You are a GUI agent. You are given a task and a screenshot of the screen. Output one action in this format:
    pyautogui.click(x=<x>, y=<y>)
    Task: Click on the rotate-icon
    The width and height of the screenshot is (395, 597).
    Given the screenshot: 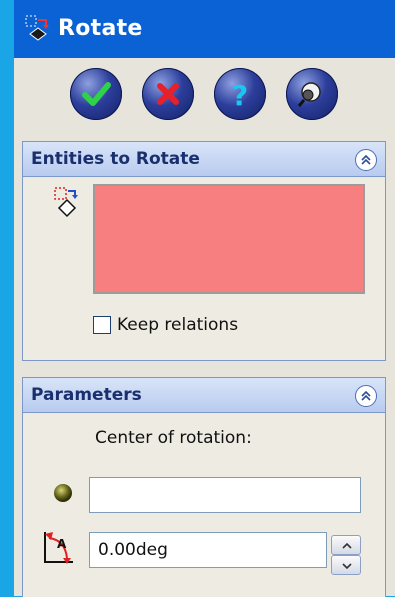 What is the action you would take?
    pyautogui.click(x=37, y=28)
    